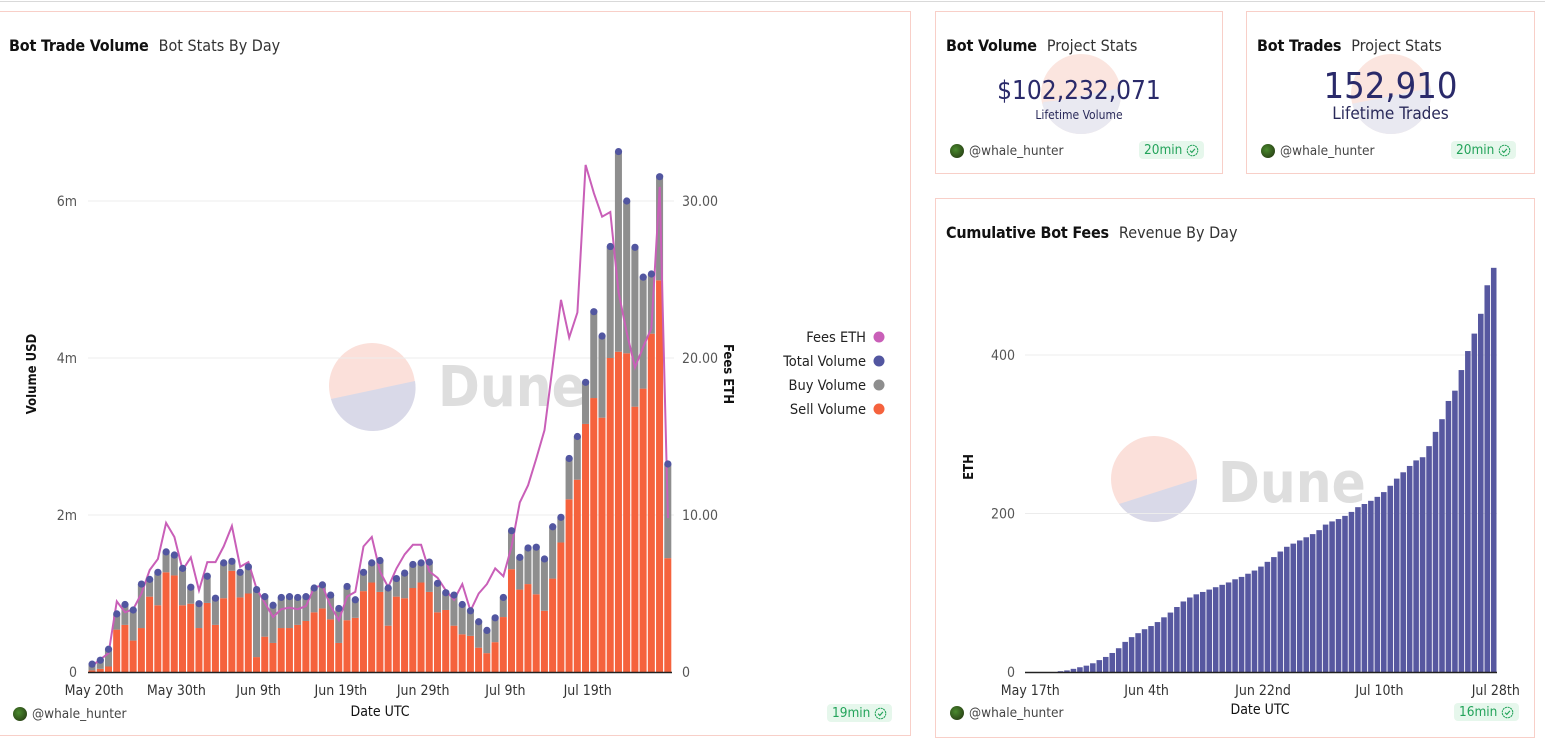 This screenshot has height=747, width=1545. What do you see at coordinates (991, 45) in the screenshot?
I see `card-title-text: Bot Volume` at bounding box center [991, 45].